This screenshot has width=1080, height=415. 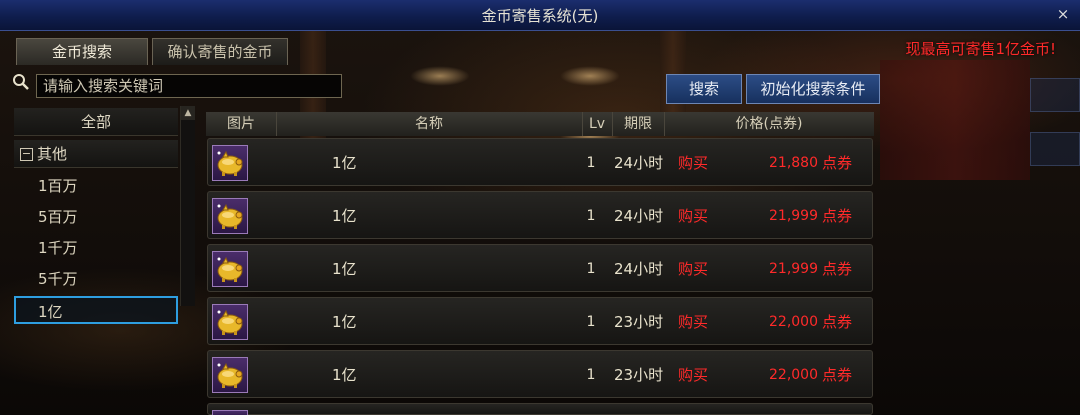 I want to click on title-bar: 金币寄售系统(无) ×, so click(x=540, y=15).